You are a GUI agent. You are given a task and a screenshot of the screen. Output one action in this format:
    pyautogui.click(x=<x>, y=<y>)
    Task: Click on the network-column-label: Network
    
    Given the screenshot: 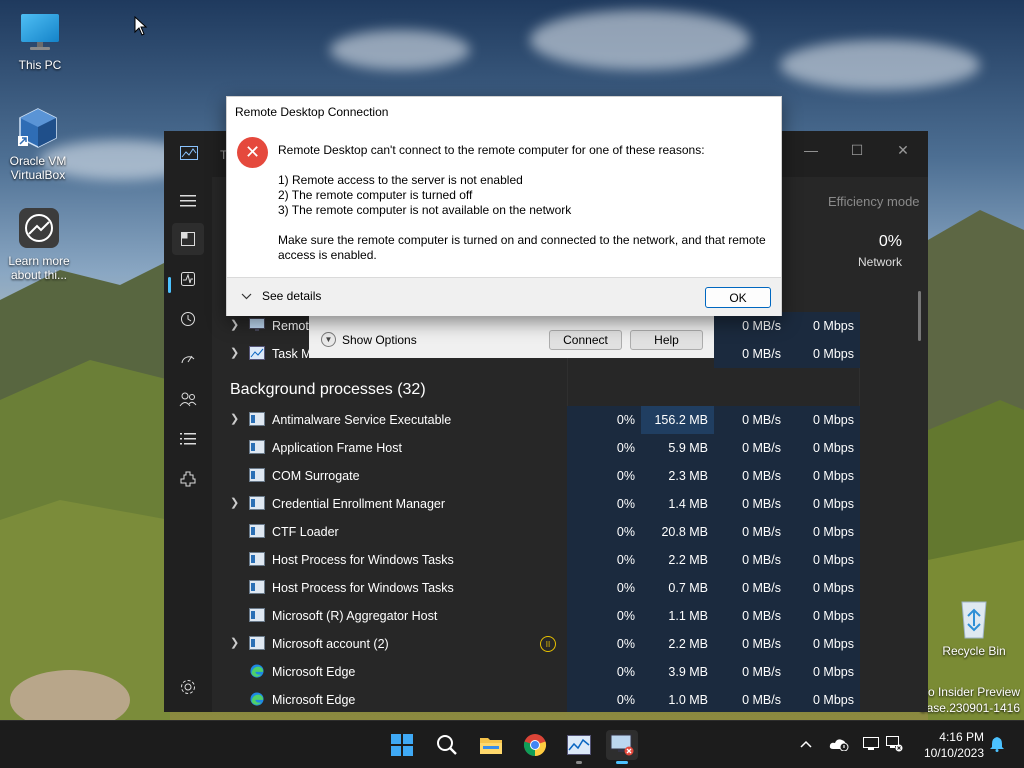 What is the action you would take?
    pyautogui.click(x=879, y=262)
    